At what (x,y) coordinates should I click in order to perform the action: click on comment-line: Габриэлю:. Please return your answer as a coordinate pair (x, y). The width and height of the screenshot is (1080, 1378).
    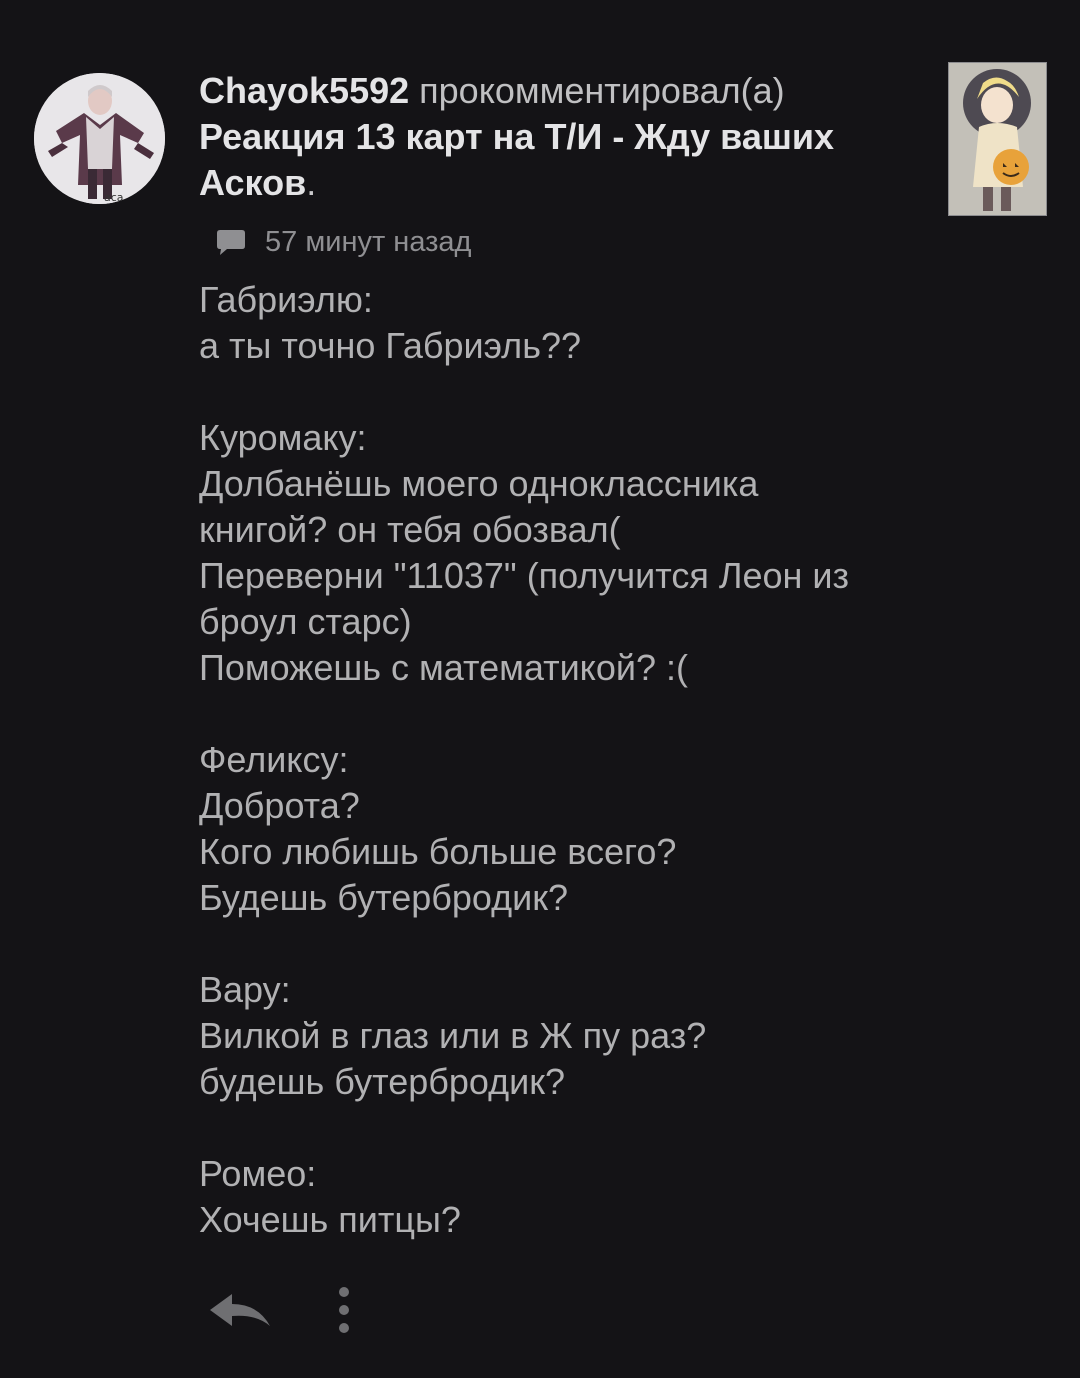
    Looking at the image, I should click on (286, 299).